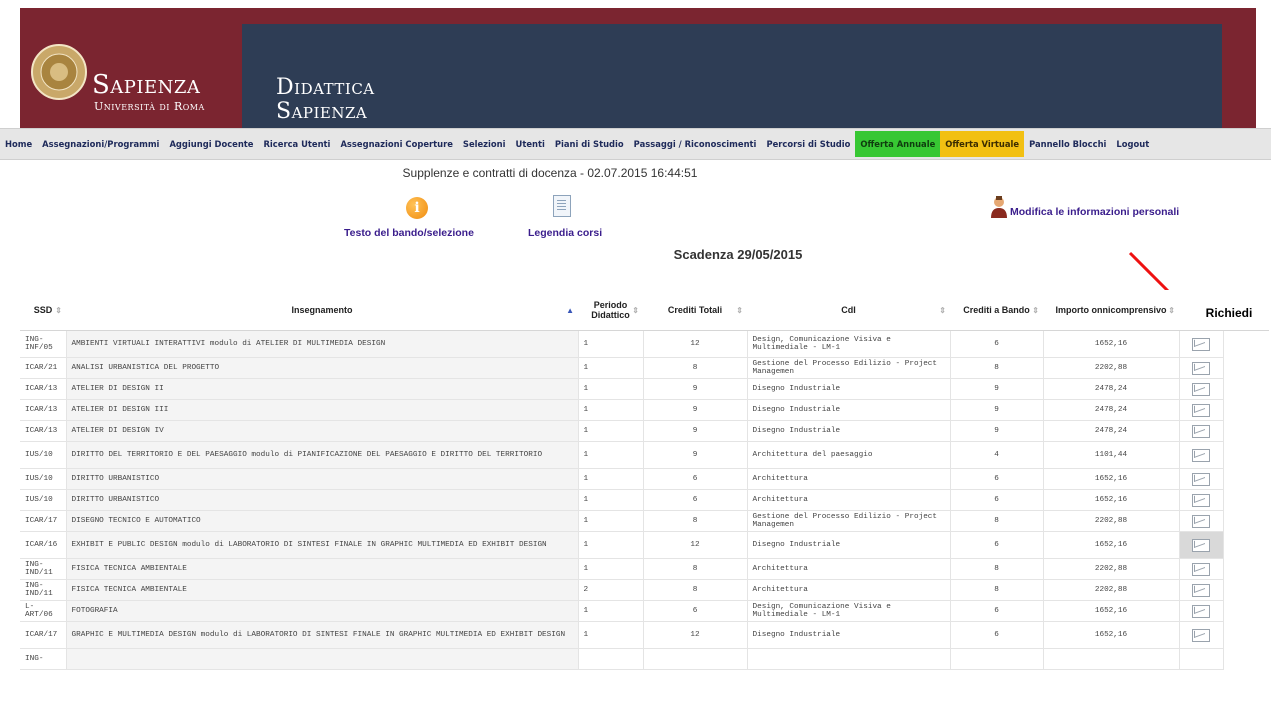 The width and height of the screenshot is (1271, 704). I want to click on cell-importo: 2202,88, so click(1111, 590).